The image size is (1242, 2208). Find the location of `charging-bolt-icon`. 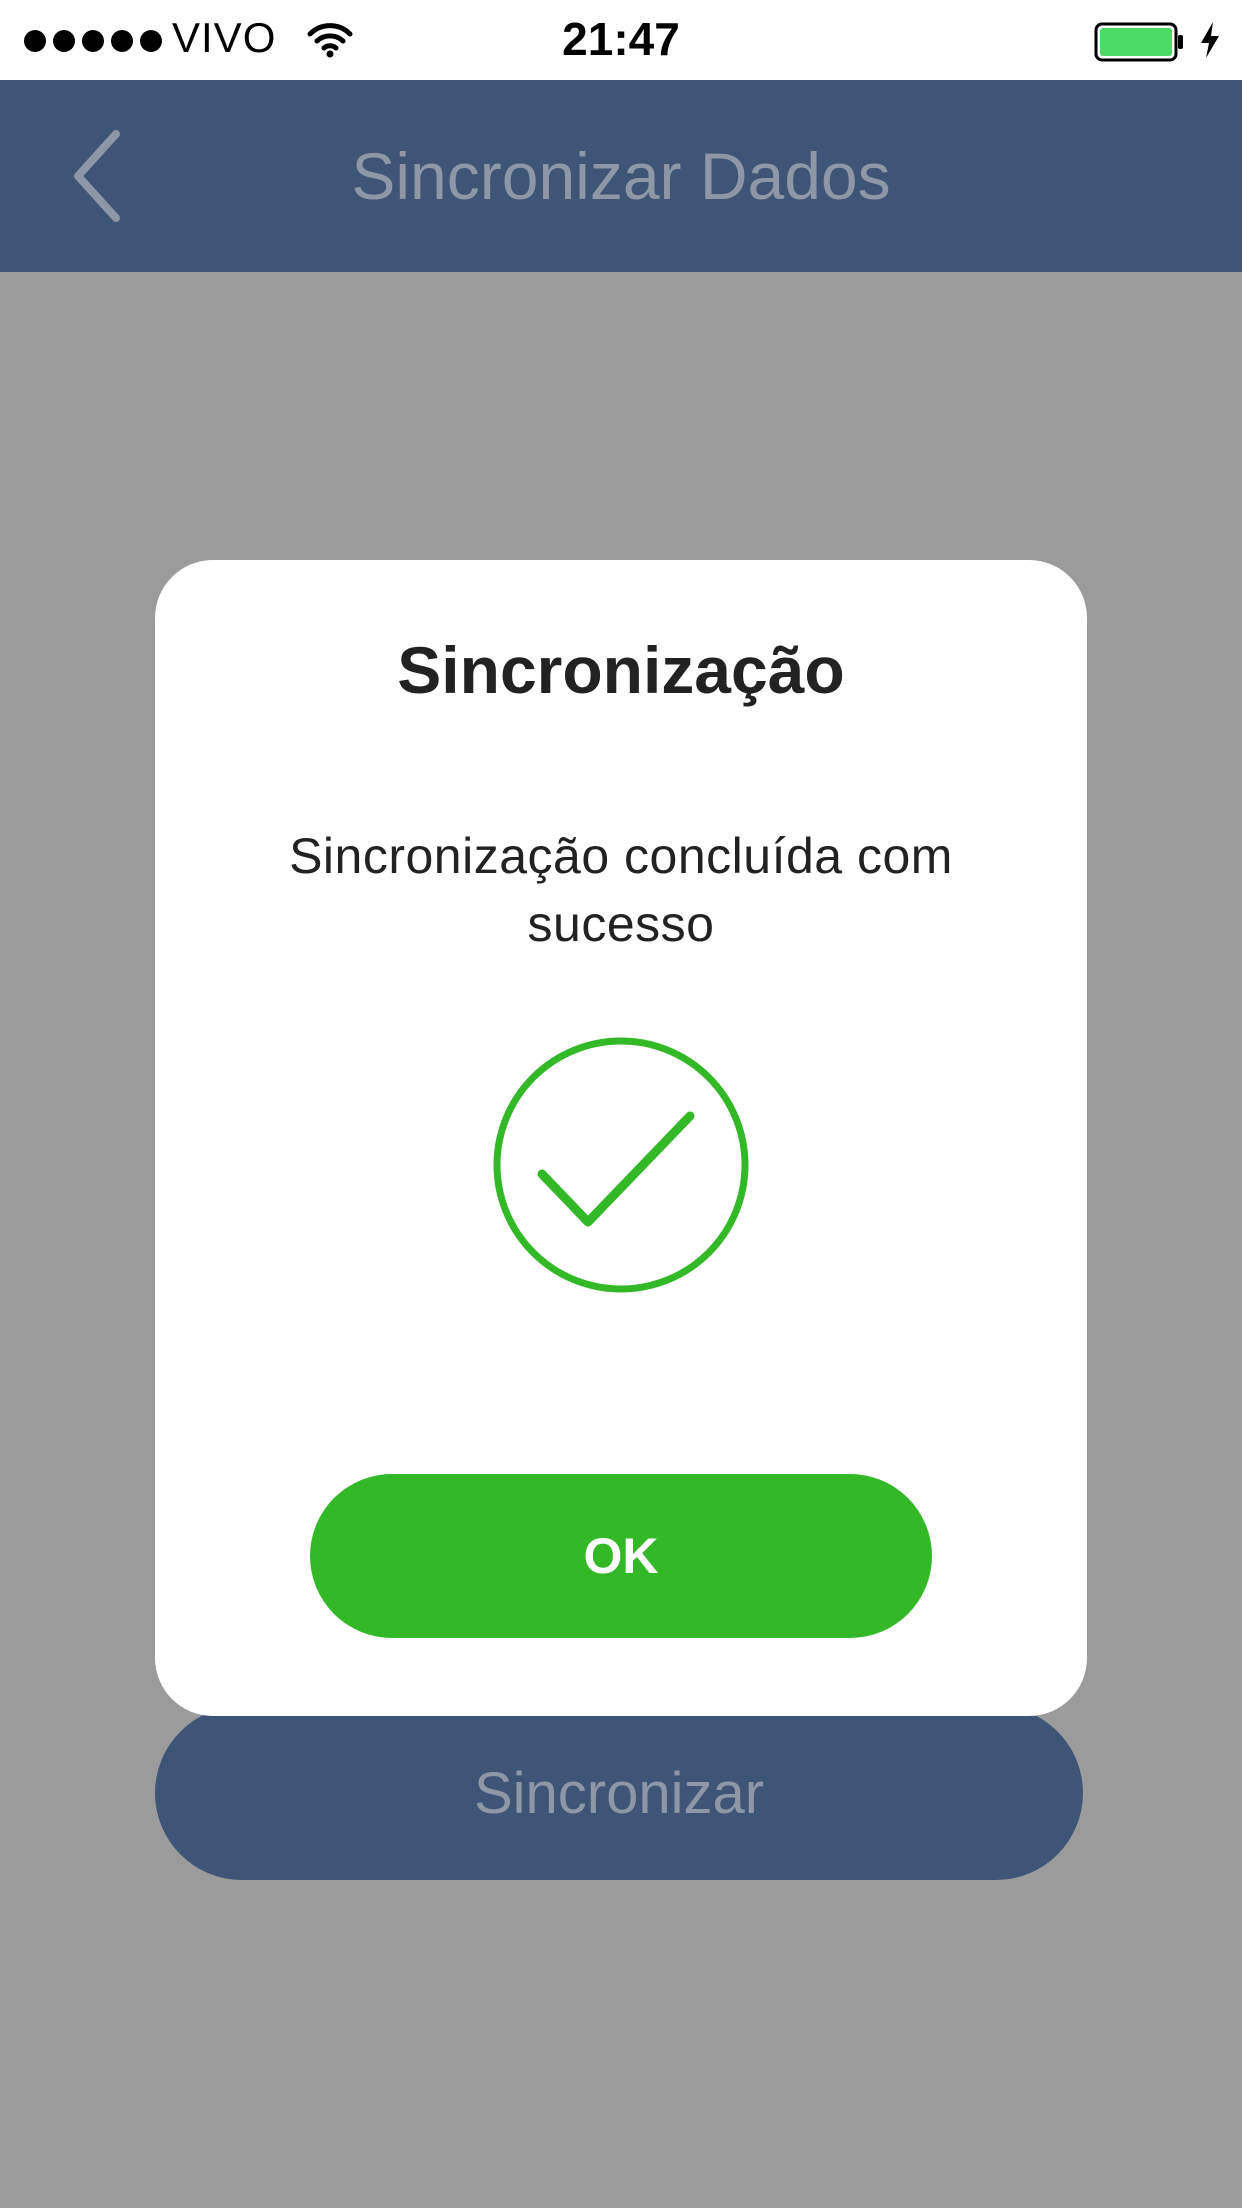

charging-bolt-icon is located at coordinates (1210, 40).